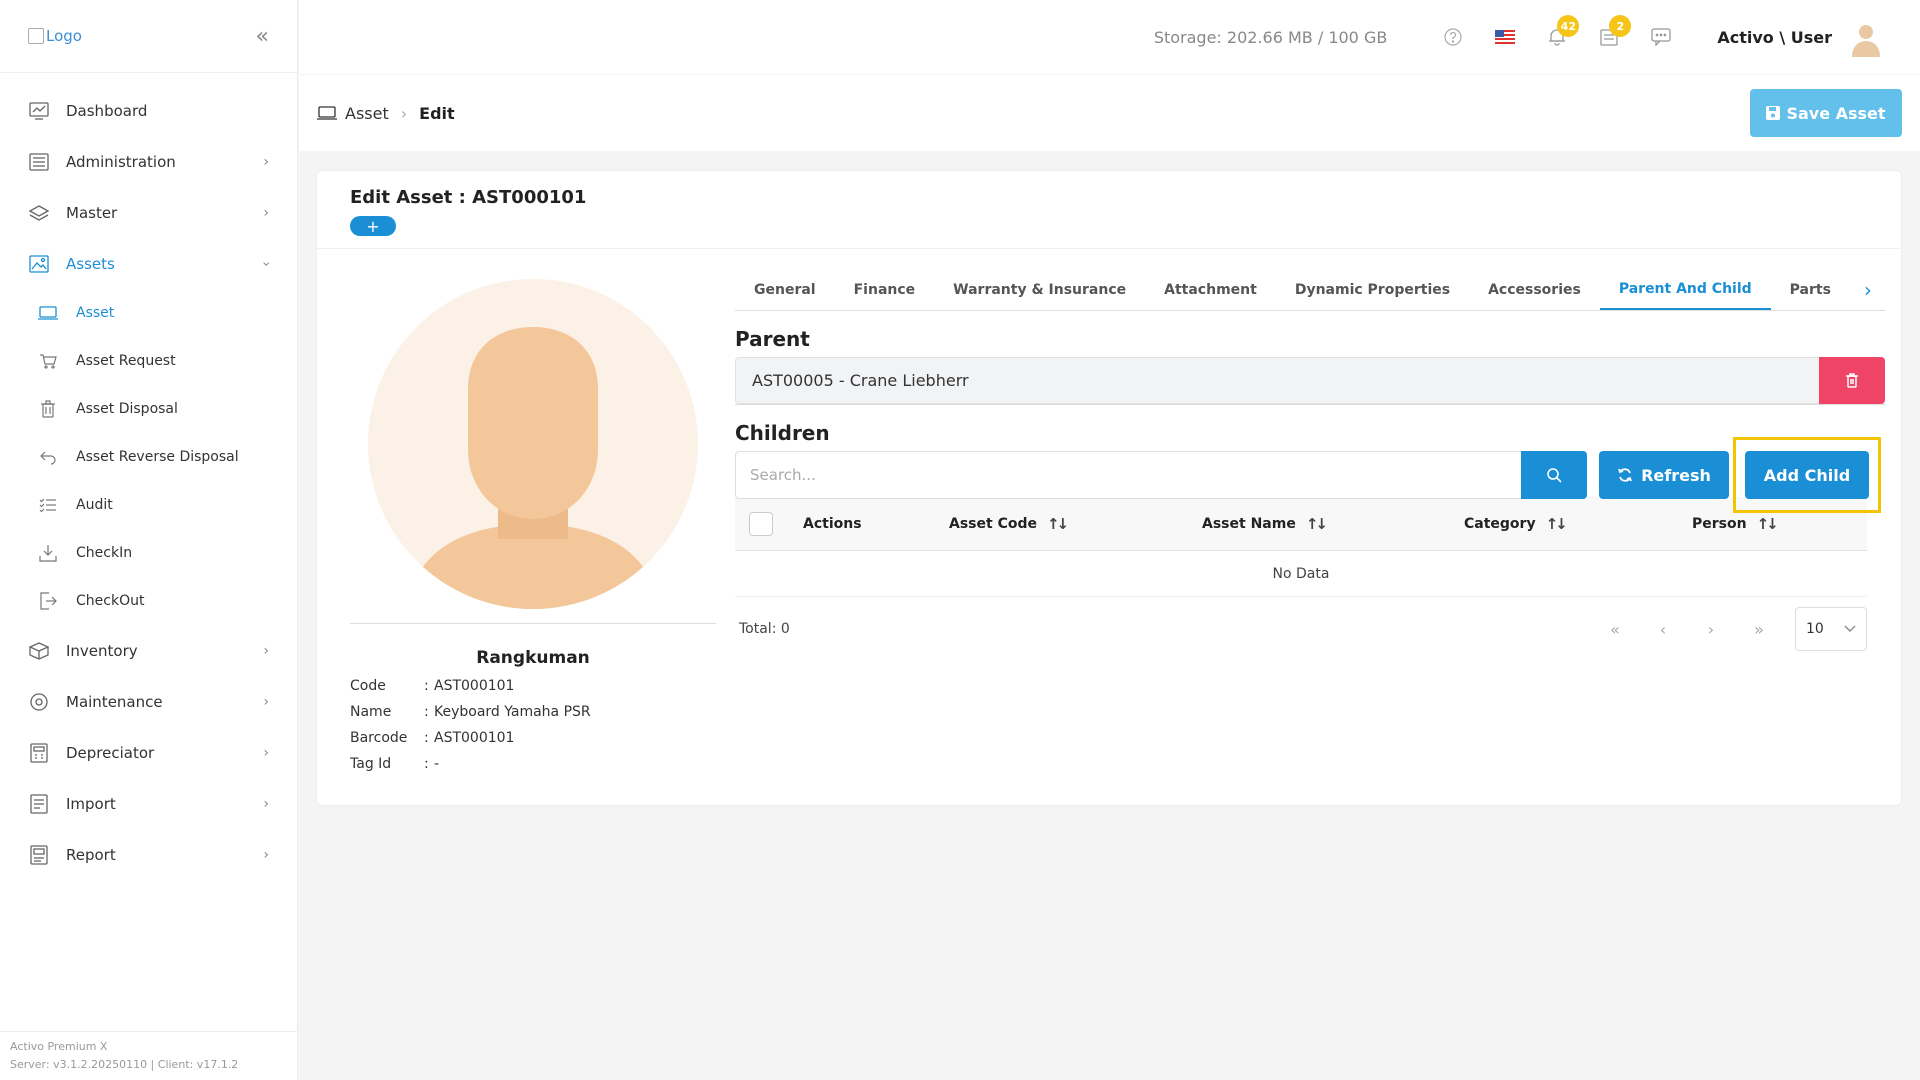 The width and height of the screenshot is (1920, 1080). Describe the element at coordinates (121, 161) in the screenshot. I see `sidebar-item-label: Administration` at that location.